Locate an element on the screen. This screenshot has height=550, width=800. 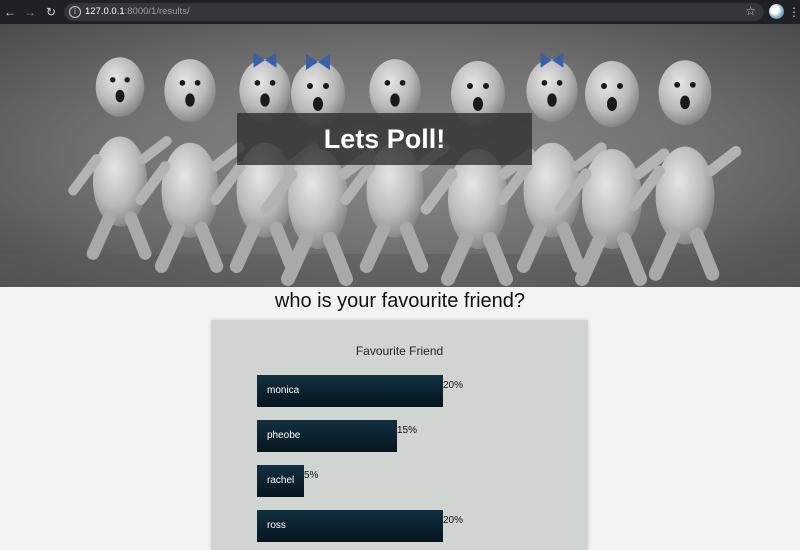
bar-rachel: rachel is located at coordinates (280, 481).